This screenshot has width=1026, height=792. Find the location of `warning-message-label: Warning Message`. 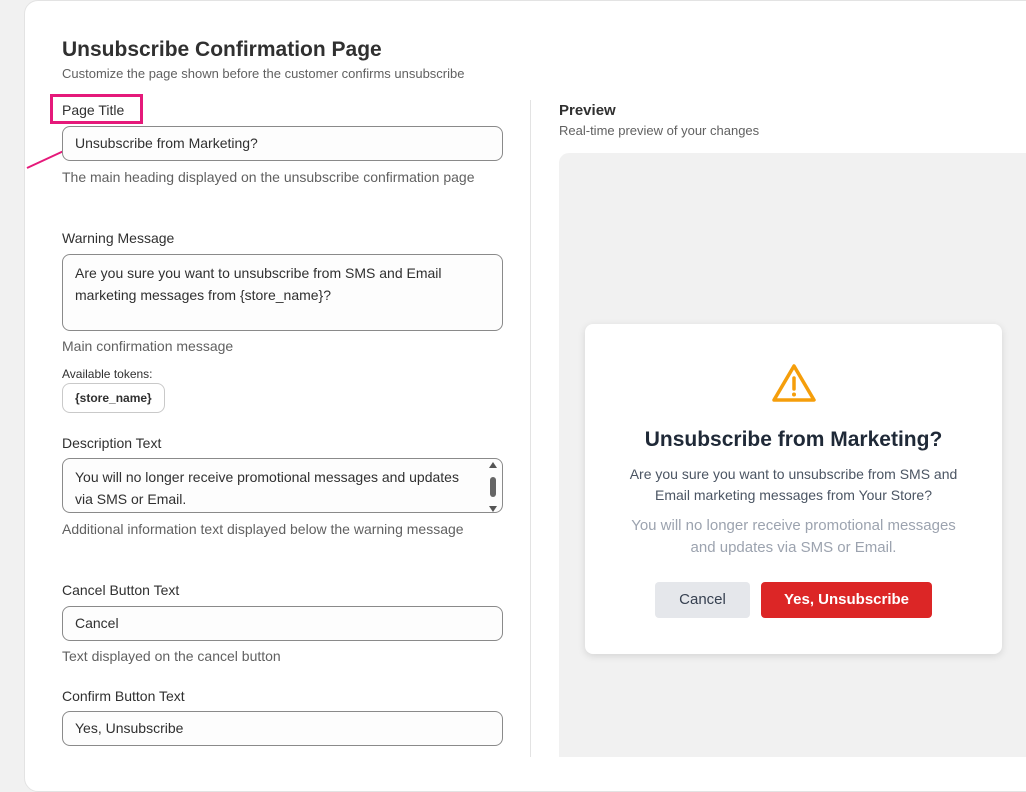

warning-message-label: Warning Message is located at coordinates (118, 238).